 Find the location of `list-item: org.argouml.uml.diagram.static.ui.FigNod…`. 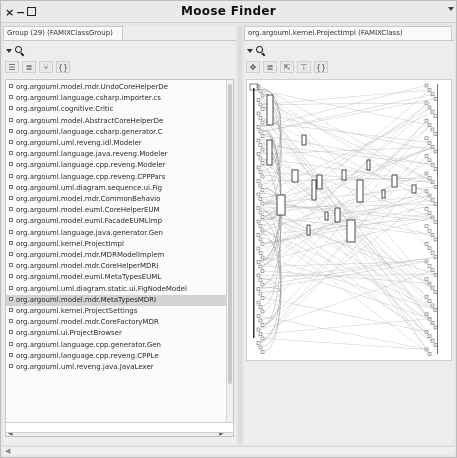

list-item: org.argouml.uml.diagram.static.ui.FigNod… is located at coordinates (116, 289).